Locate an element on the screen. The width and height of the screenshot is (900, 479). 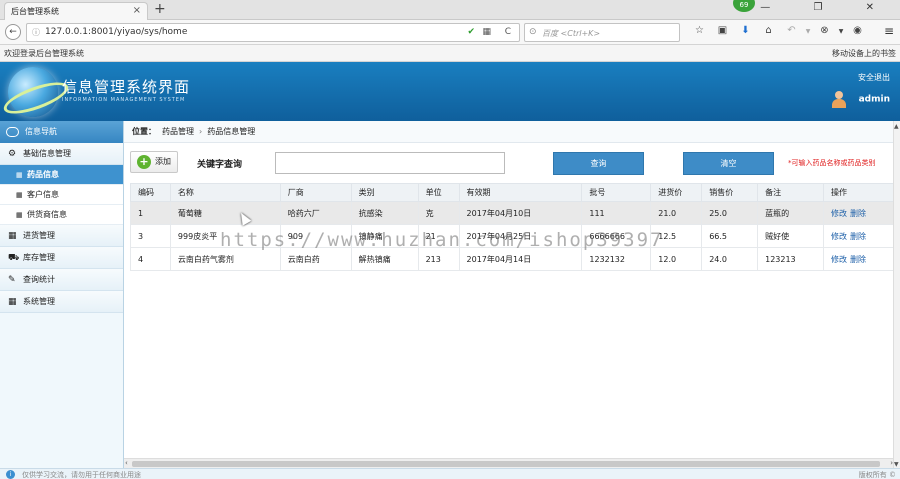
browser-tab: 后台管理系统 × is located at coordinates (76, 11).